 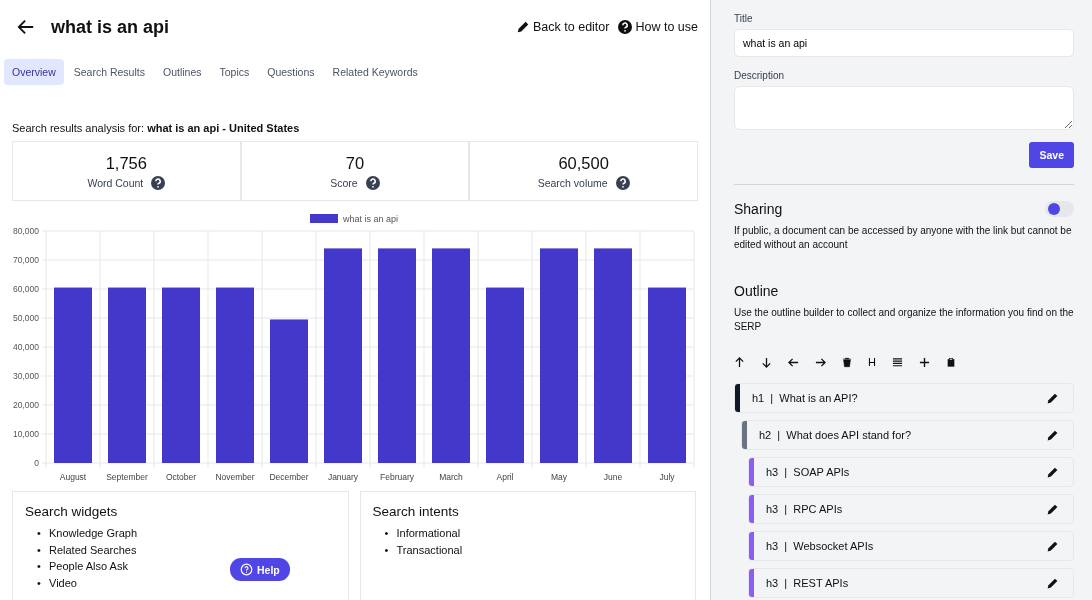 I want to click on axis-tick-label: March, so click(x=451, y=477).